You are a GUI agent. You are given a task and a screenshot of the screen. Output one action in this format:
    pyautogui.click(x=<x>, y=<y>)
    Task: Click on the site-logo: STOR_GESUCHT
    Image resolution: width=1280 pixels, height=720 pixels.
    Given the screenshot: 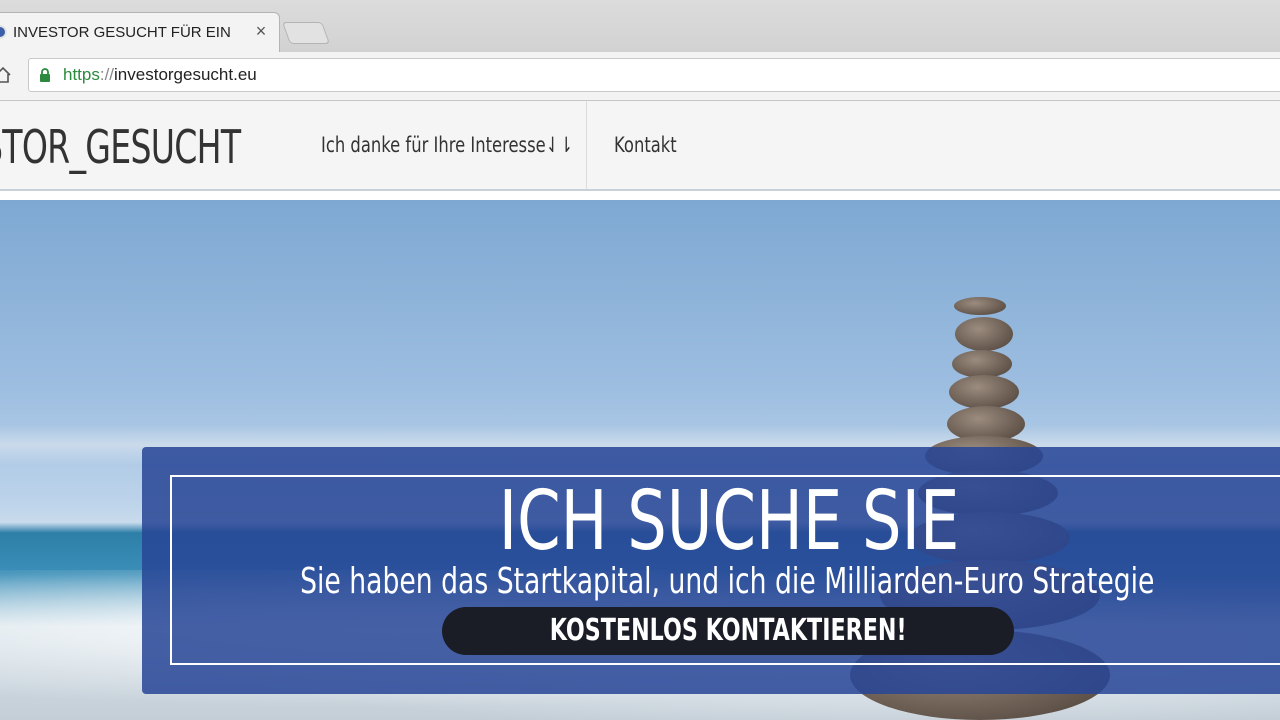 What is the action you would take?
    pyautogui.click(x=120, y=147)
    